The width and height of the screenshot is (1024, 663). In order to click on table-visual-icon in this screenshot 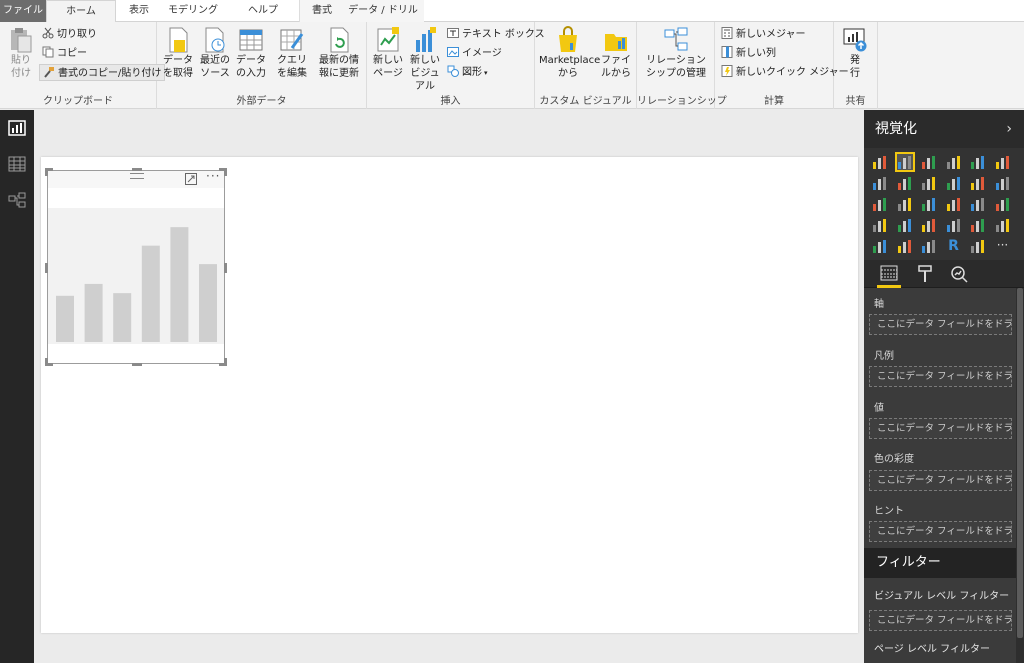, I will do `click(905, 246)`.